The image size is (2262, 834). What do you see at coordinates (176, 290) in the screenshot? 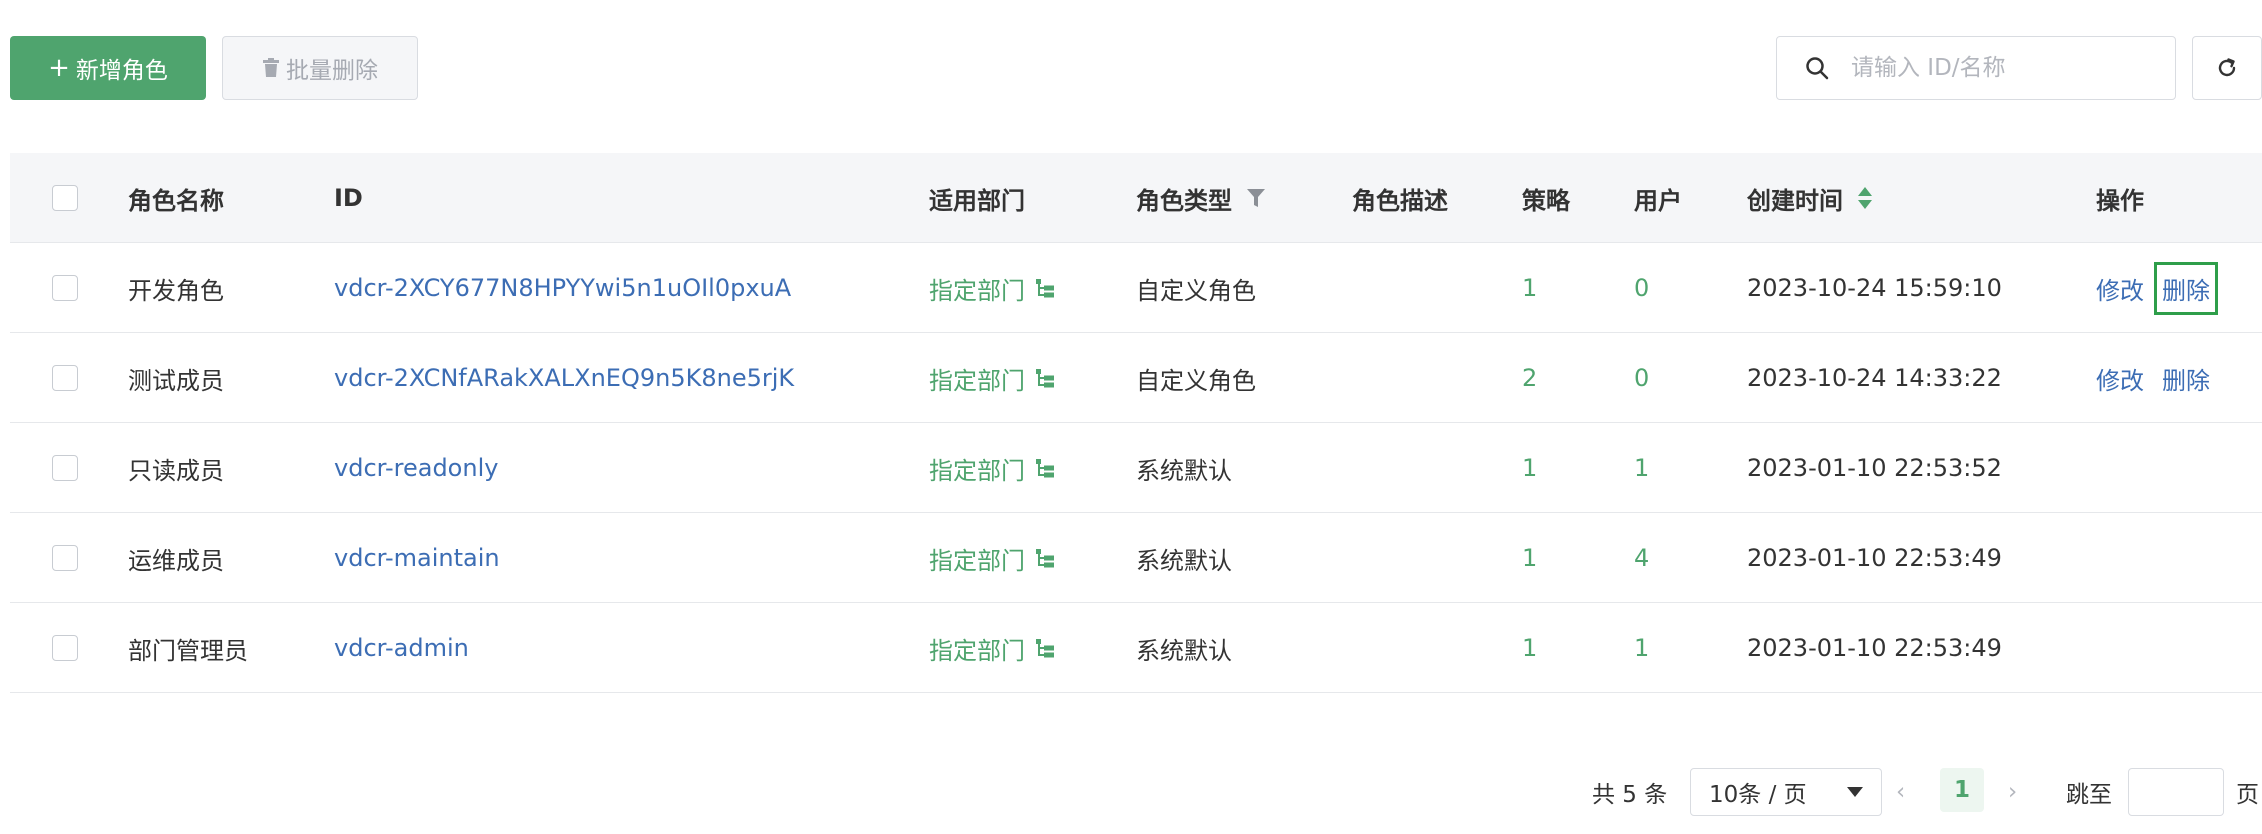
I see `role-name: 开发角色` at bounding box center [176, 290].